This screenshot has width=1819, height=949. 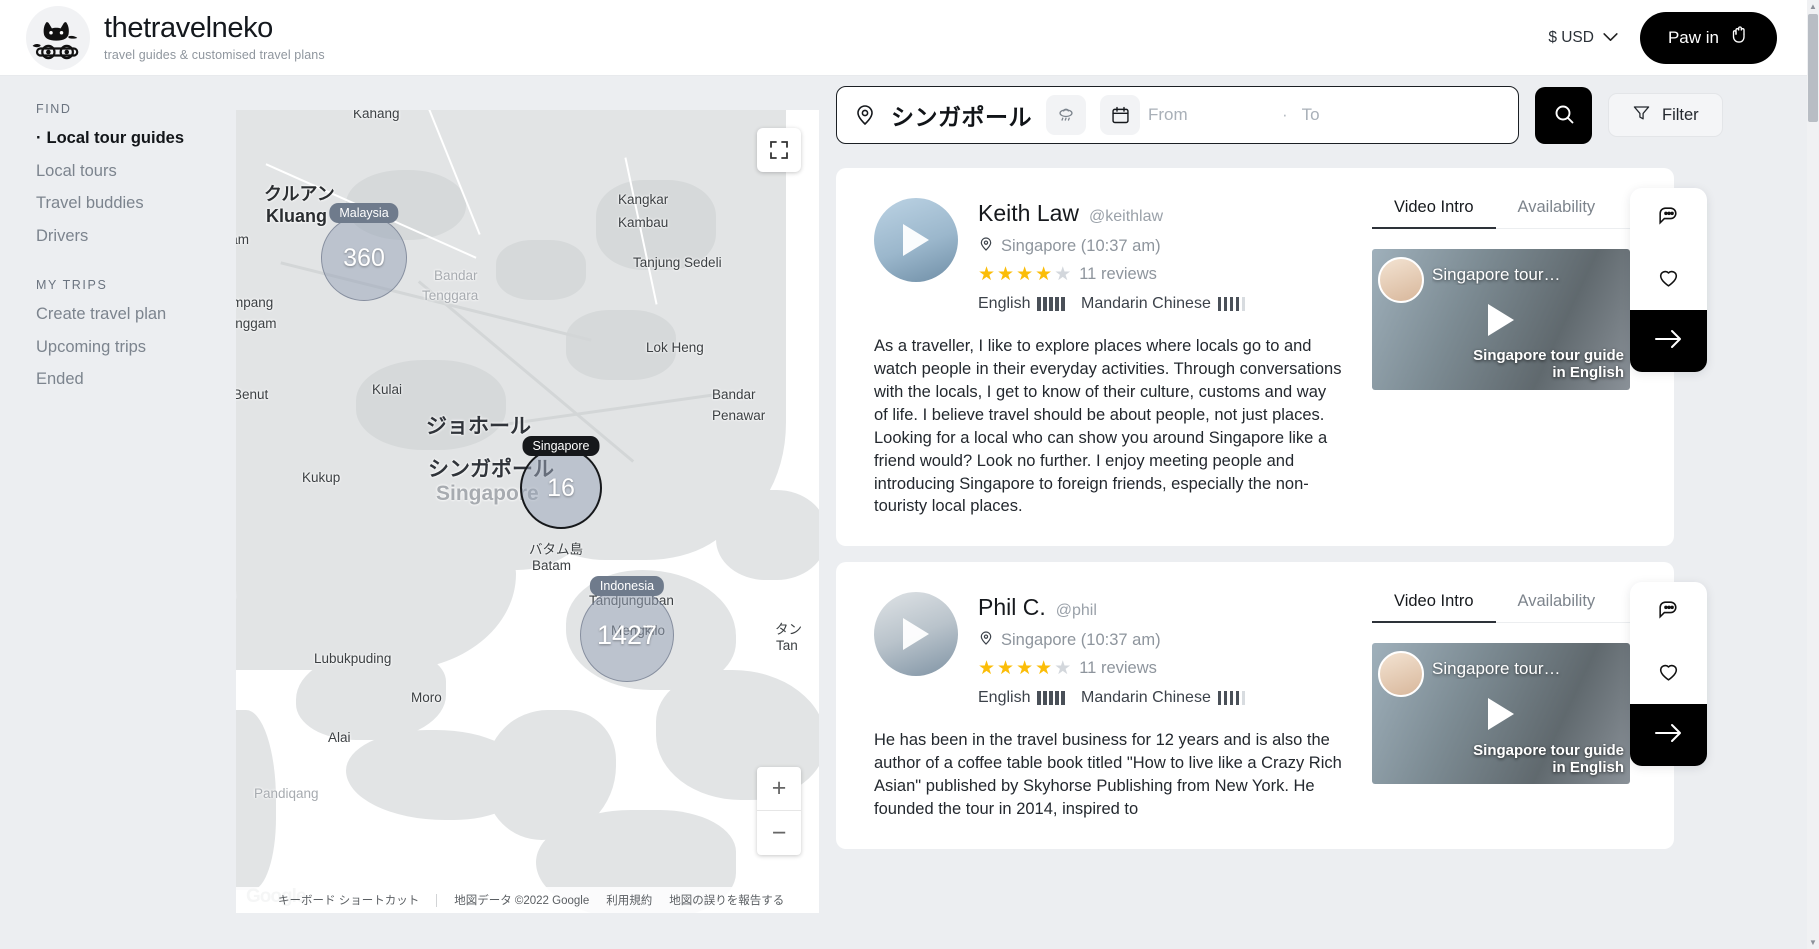 I want to click on date-from-input, so click(x=1208, y=115).